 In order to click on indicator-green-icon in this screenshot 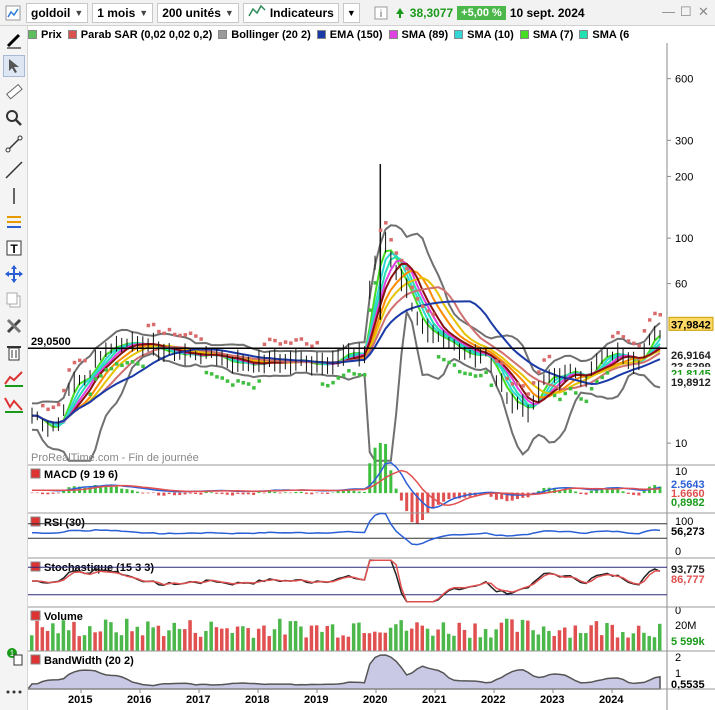, I will do `click(14, 404)`.